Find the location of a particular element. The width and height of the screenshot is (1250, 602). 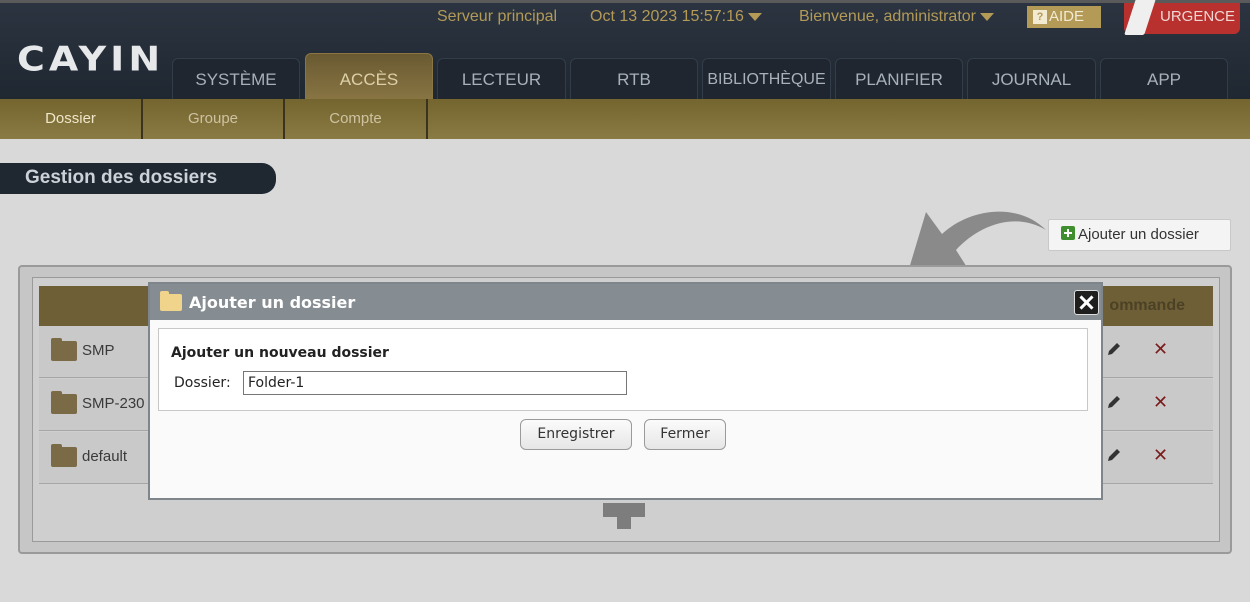

save-button: Enregistrer is located at coordinates (576, 434).